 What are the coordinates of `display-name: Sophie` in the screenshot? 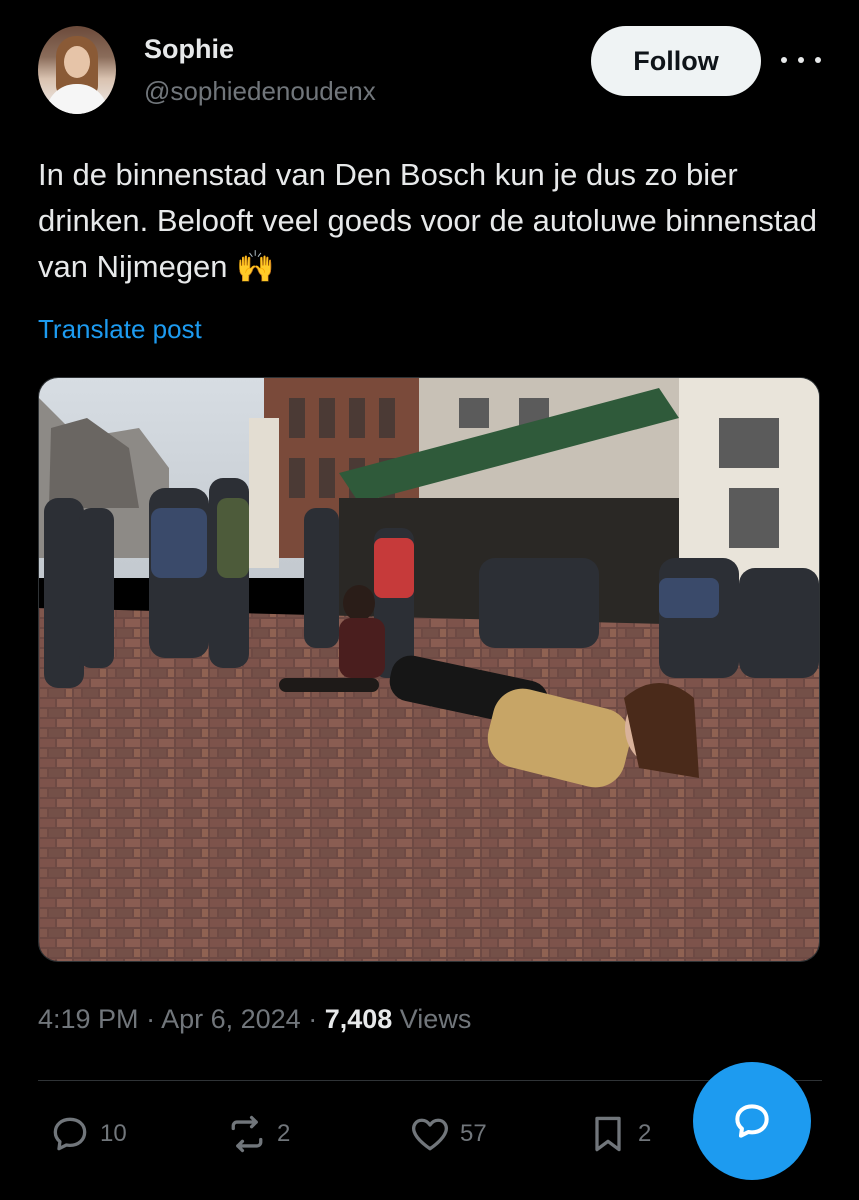 It's located at (189, 49).